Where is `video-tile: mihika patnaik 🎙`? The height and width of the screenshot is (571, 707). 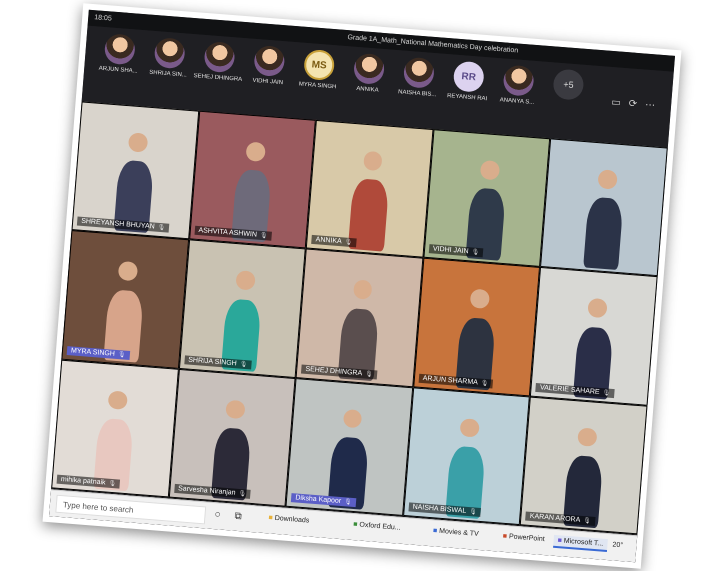
video-tile: mihika patnaik 🎙 is located at coordinates (115, 428).